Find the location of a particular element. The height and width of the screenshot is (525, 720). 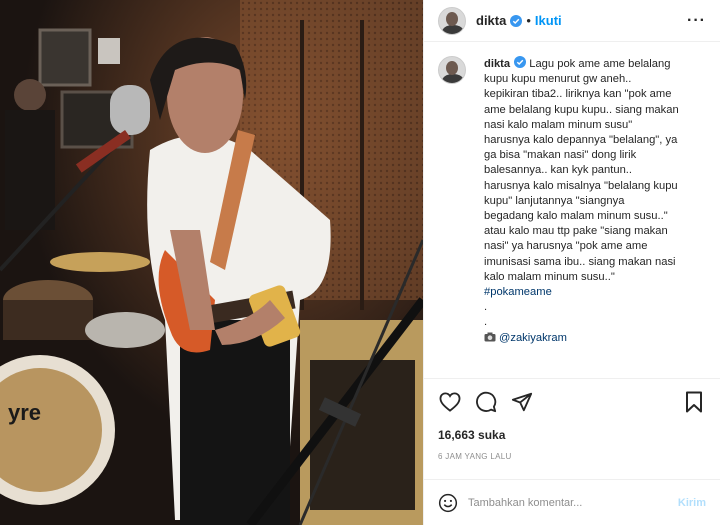

caption-line: atau kalo mau ttp pake "siang makan is located at coordinates (576, 231).